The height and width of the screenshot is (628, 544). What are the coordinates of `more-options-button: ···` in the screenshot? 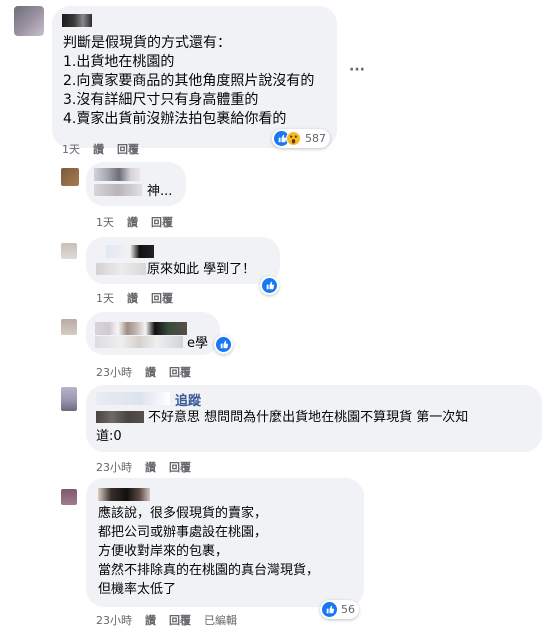 It's located at (357, 70).